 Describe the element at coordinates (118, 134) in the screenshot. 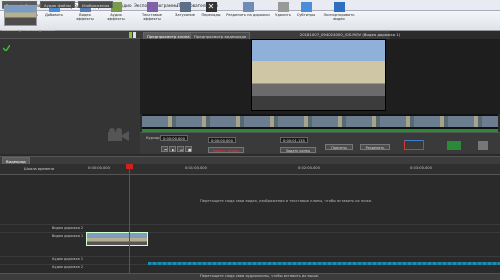

I see `camera-icon` at that location.